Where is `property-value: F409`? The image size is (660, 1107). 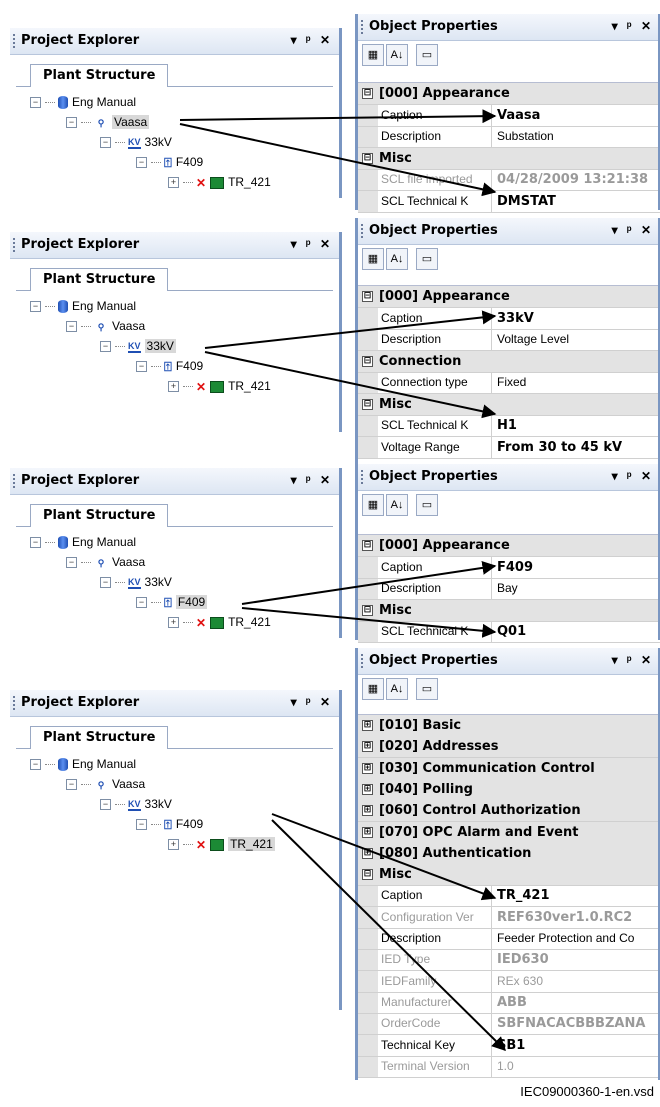 property-value: F409 is located at coordinates (577, 567).